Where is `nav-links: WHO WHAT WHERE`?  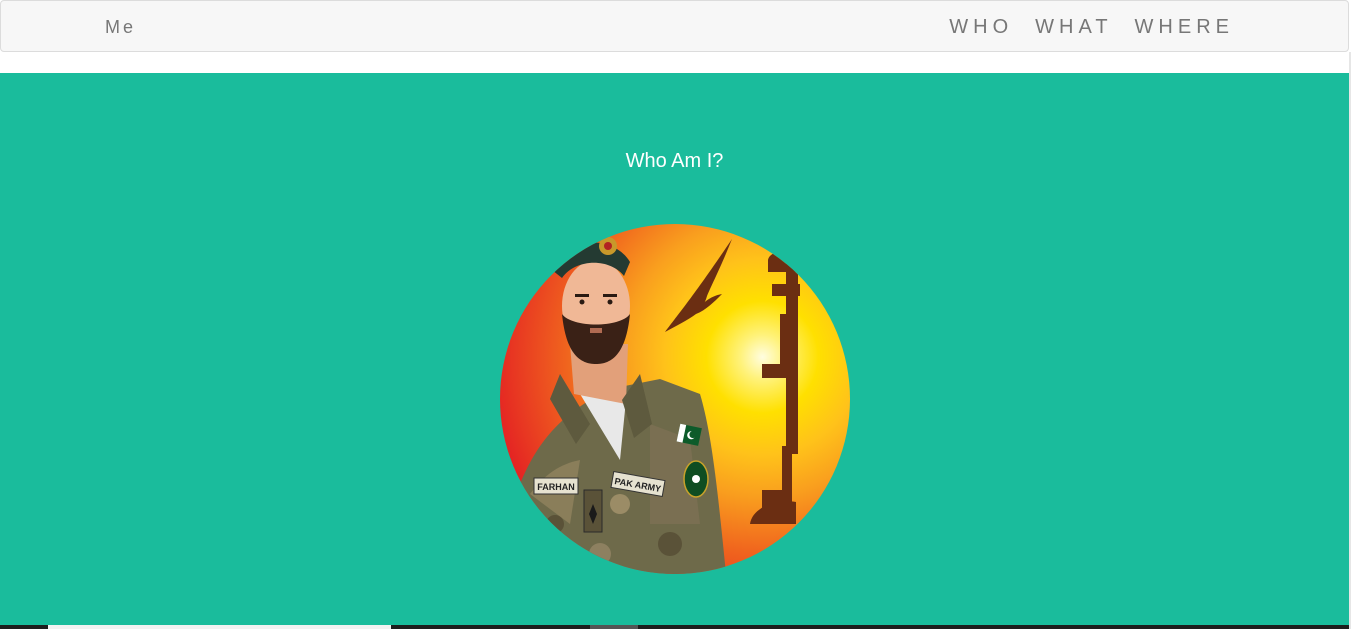 nav-links: WHO WHAT WHERE is located at coordinates (1091, 27).